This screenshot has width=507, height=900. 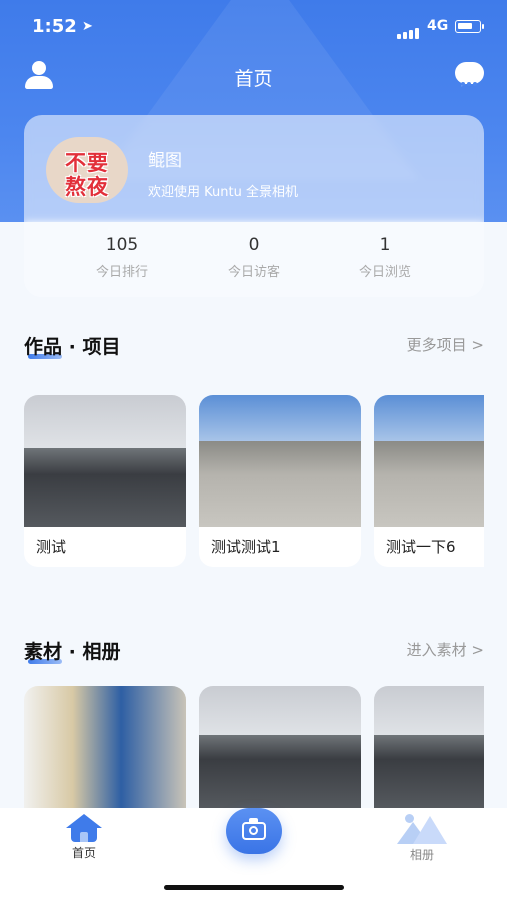 I want to click on materials-title: 素材 · 相册, so click(x=72, y=652).